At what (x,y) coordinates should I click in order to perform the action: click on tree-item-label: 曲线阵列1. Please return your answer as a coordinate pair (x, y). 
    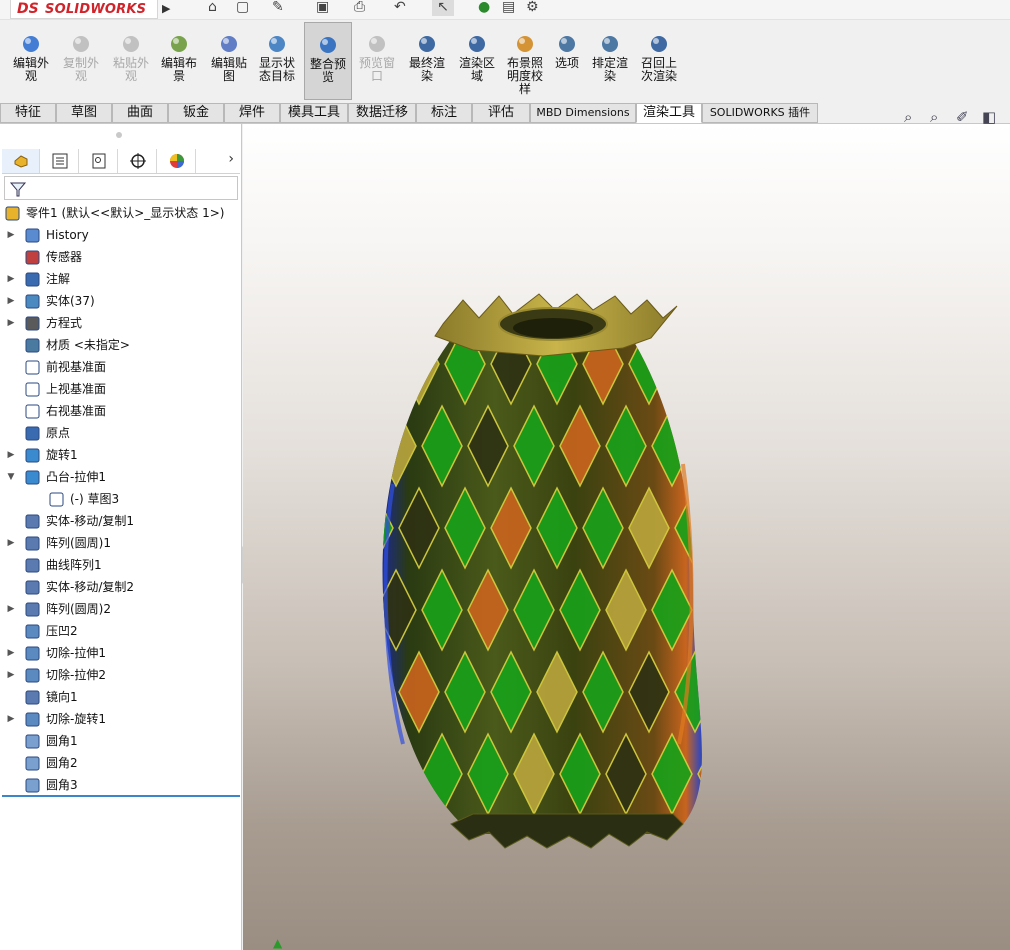
    Looking at the image, I should click on (74, 565).